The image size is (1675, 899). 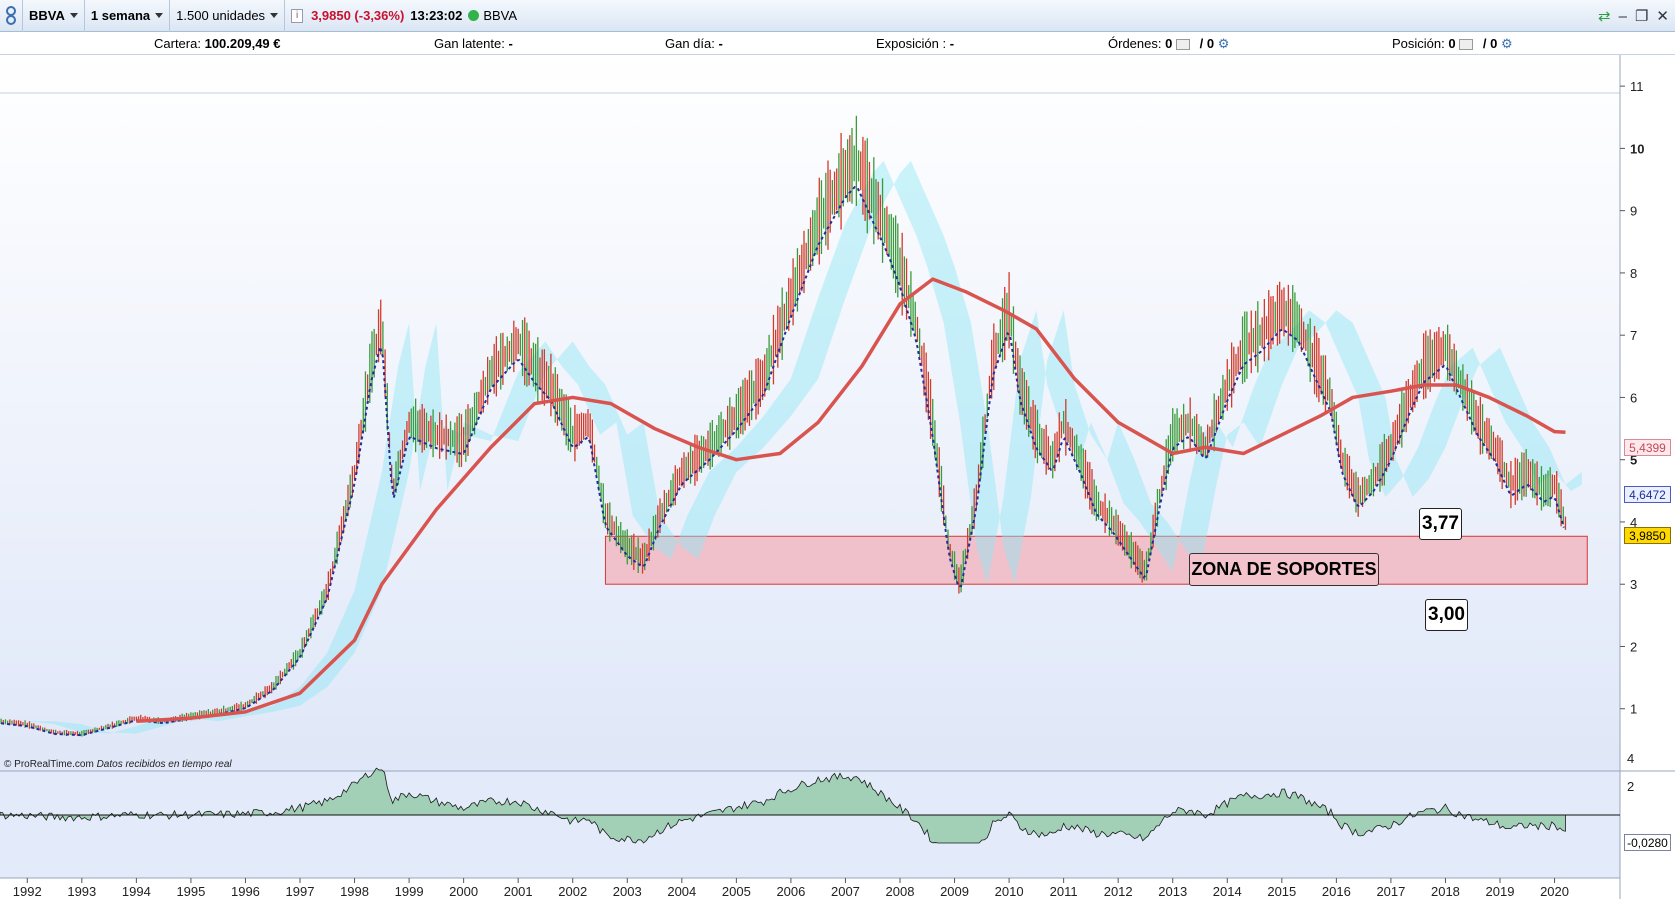 What do you see at coordinates (1637, 86) in the screenshot?
I see `y-axis-tick-label: 11` at bounding box center [1637, 86].